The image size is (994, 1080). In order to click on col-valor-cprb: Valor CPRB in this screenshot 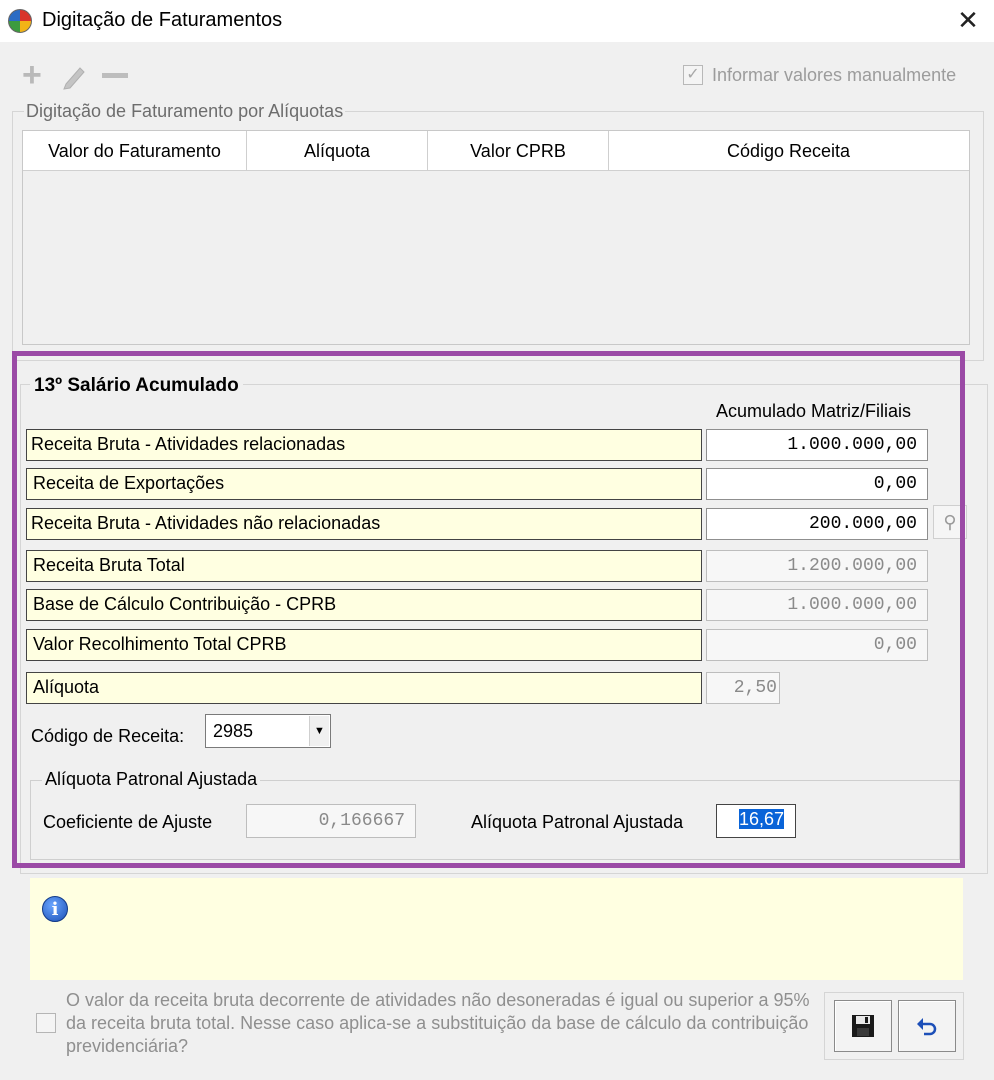, I will do `click(518, 151)`.